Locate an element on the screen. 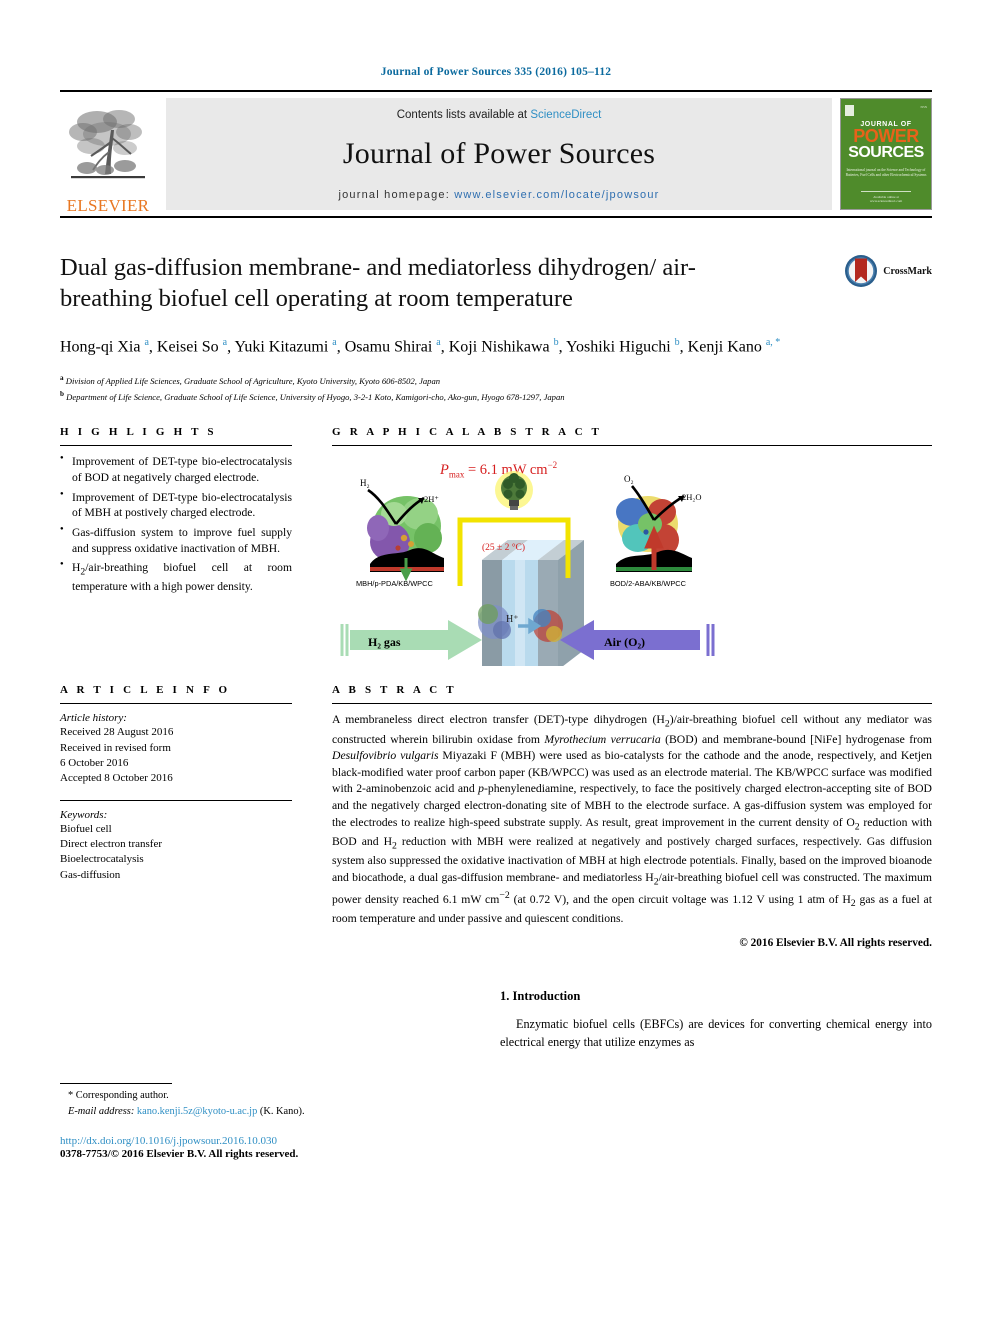 This screenshot has height=1323, width=992. article-info-heading: A R T I C L E I N F O is located at coordinates (145, 690).